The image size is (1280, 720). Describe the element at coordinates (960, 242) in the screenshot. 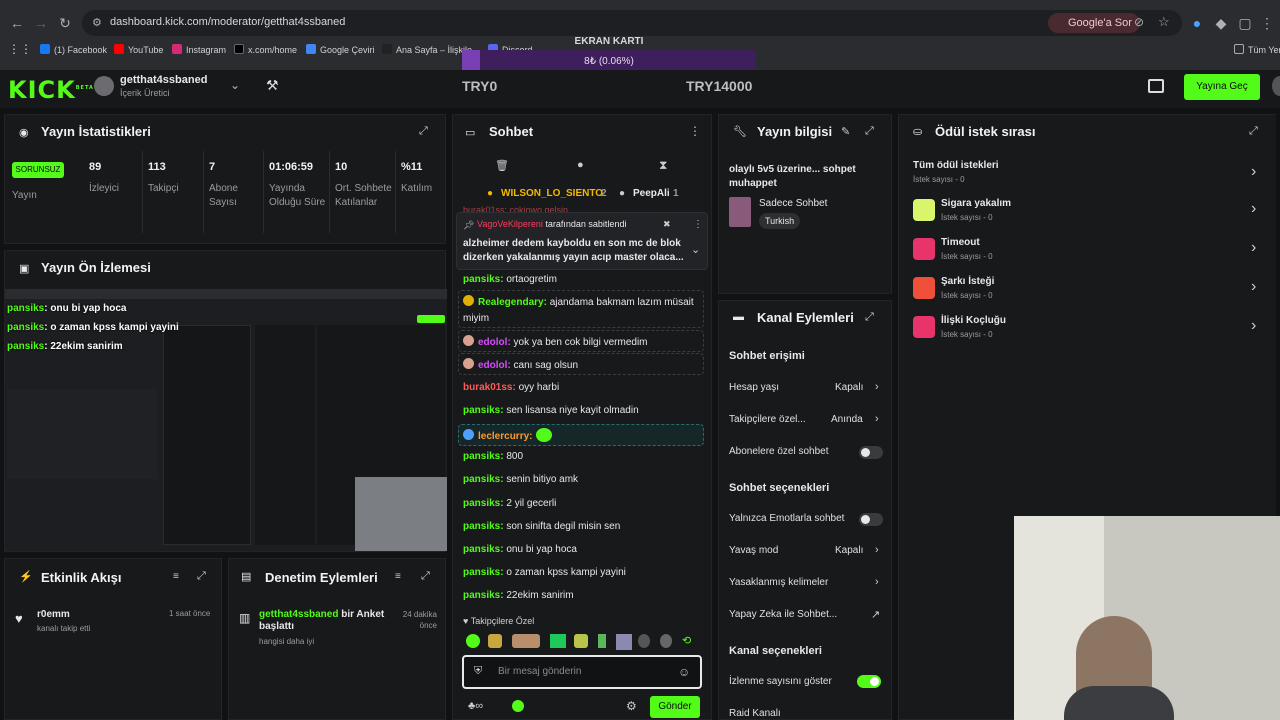

I see `reward-name: Timeout` at that location.